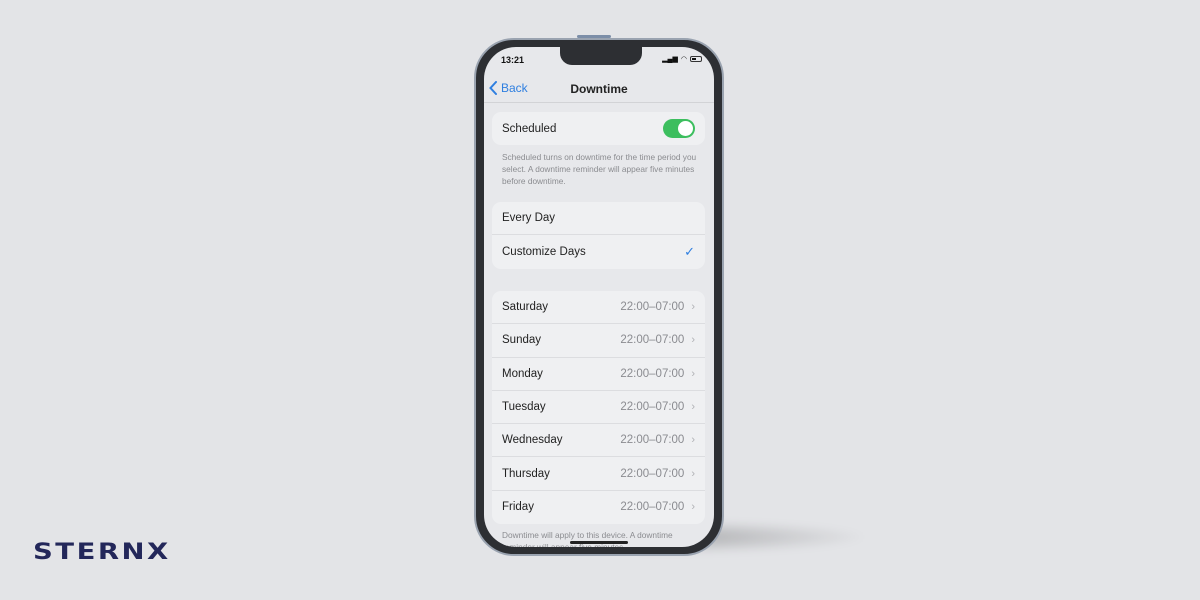 The image size is (1200, 600). Describe the element at coordinates (679, 129) in the screenshot. I see `scheduled-toggle` at that location.